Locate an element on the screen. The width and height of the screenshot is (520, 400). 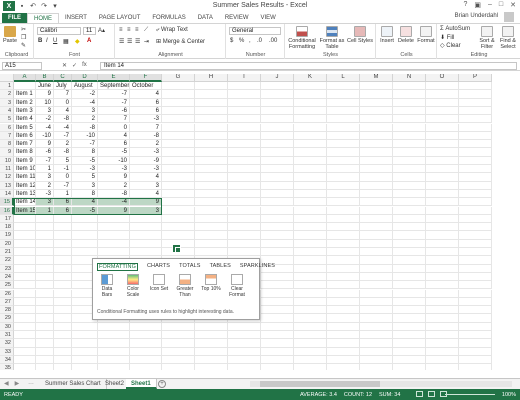
cell-c9: -8 is located at coordinates (63, 152).